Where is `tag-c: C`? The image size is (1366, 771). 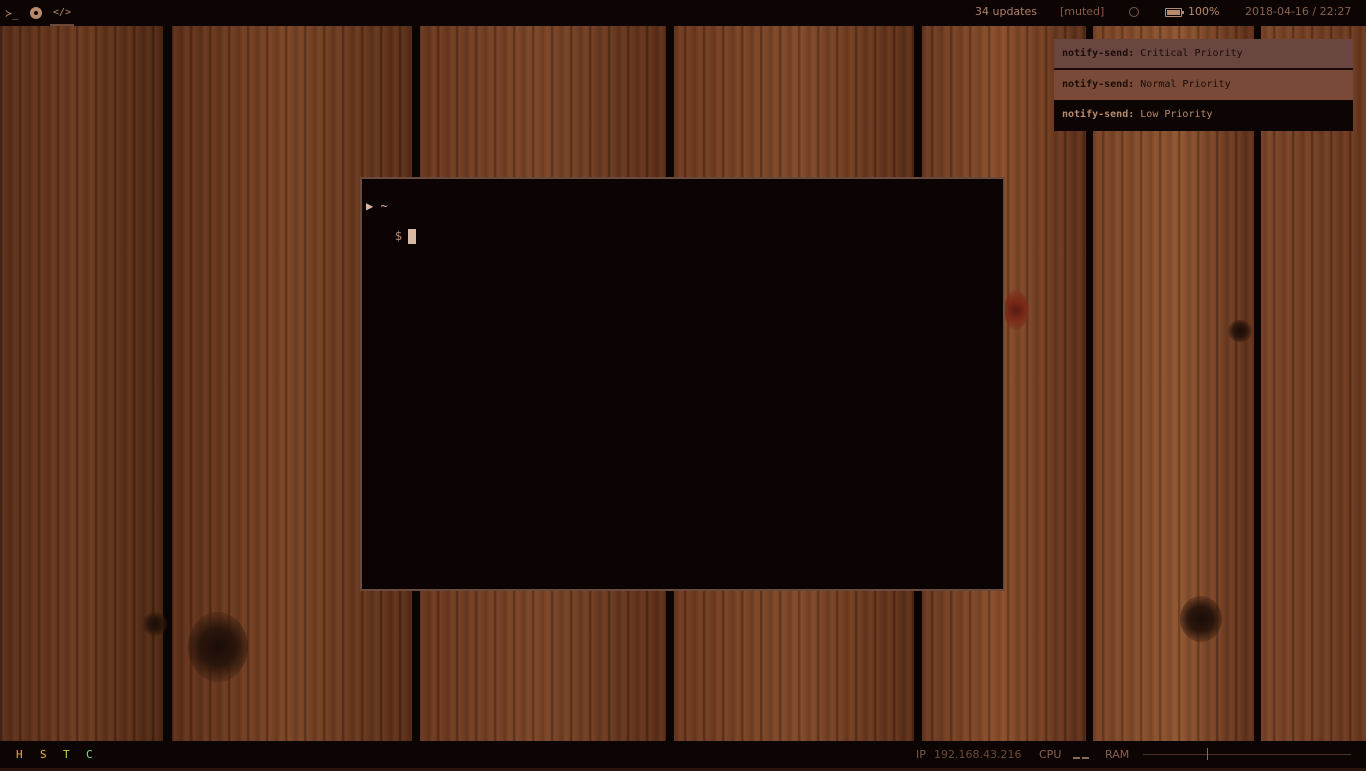 tag-c: C is located at coordinates (89, 754).